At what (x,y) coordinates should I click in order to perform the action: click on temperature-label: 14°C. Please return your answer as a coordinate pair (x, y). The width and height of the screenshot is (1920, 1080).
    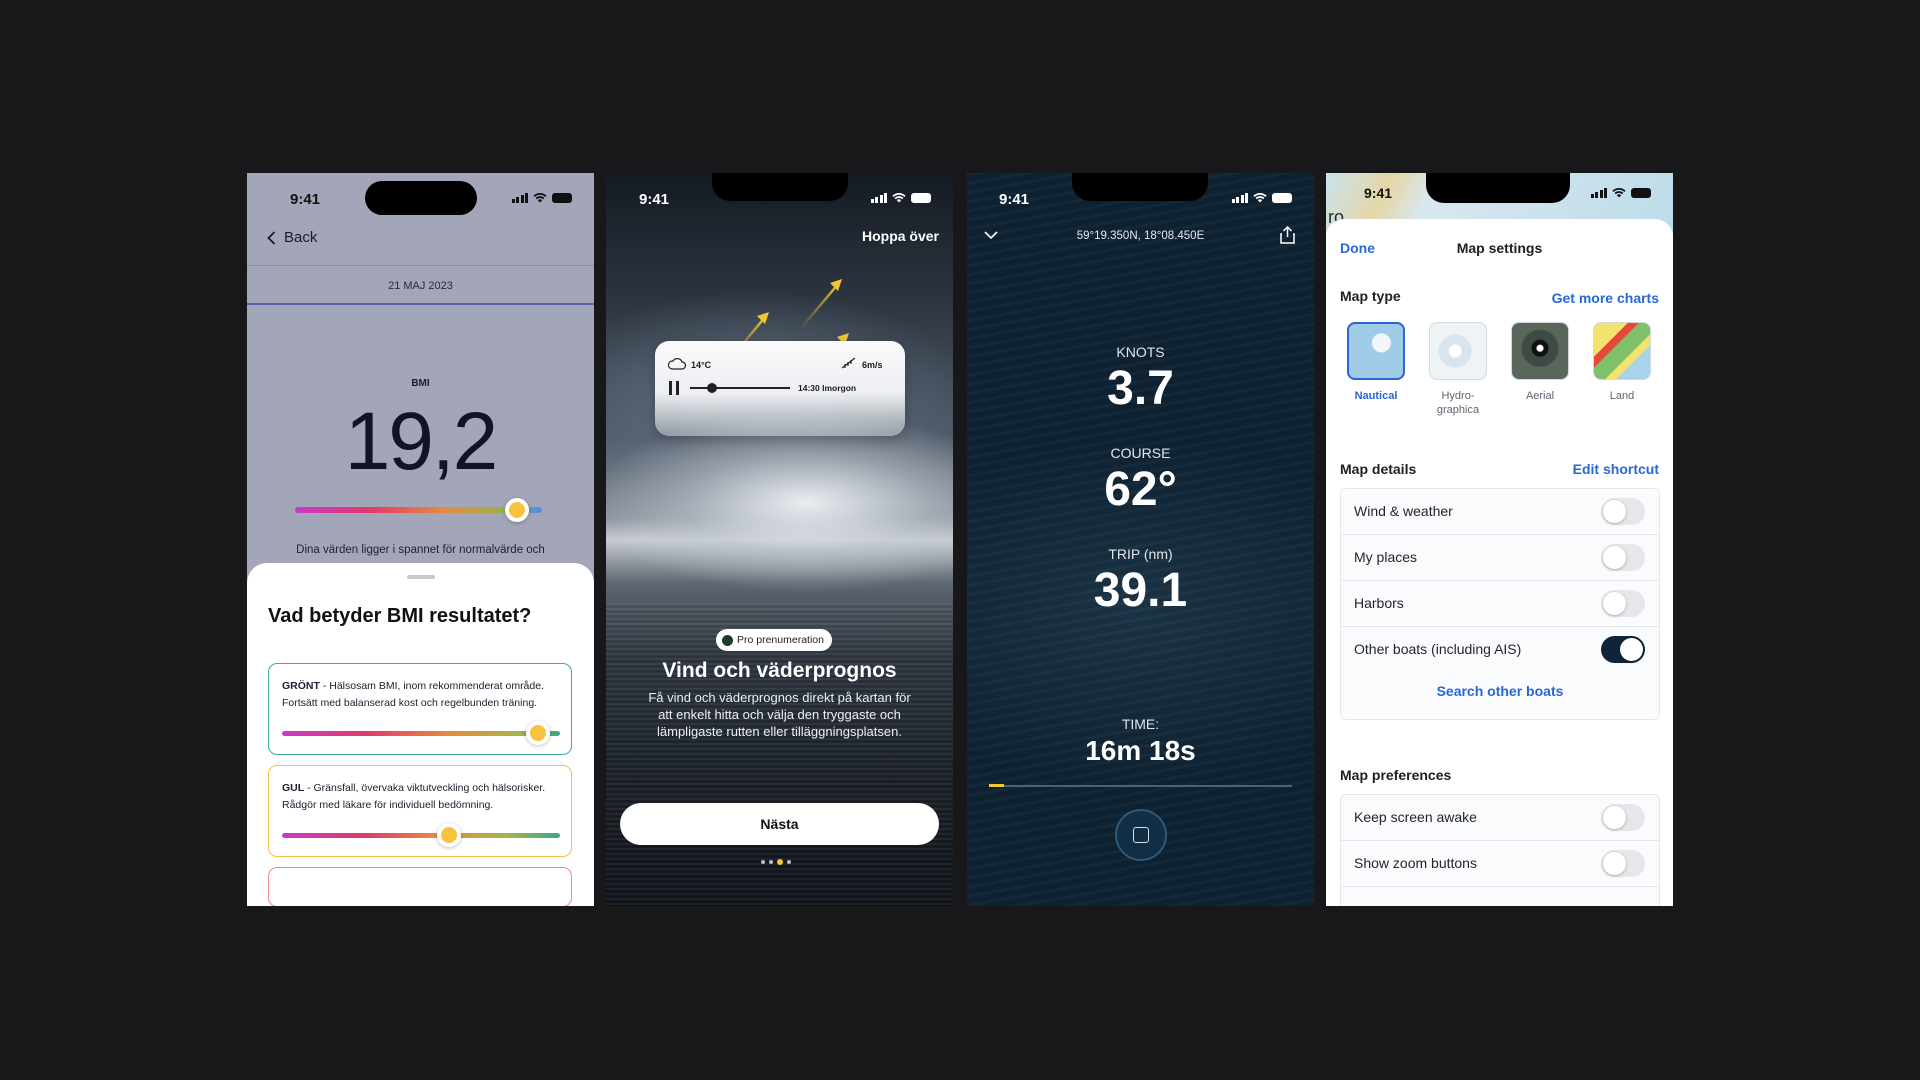
    Looking at the image, I should click on (701, 365).